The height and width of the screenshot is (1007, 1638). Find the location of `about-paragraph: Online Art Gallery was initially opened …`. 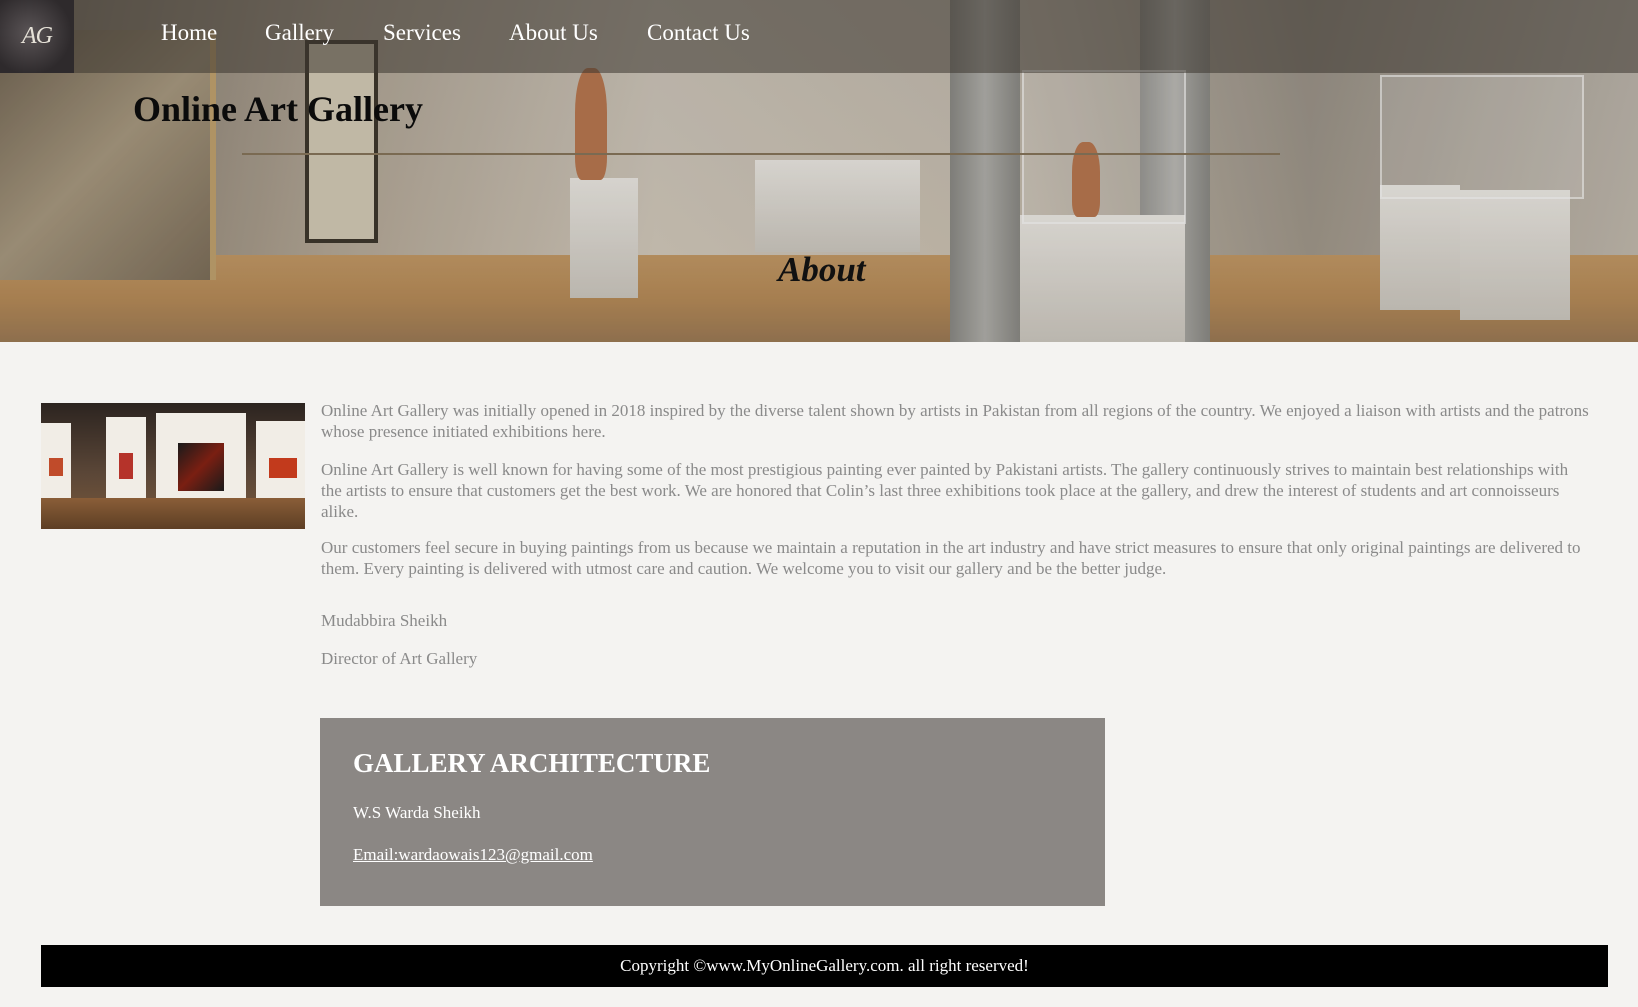

about-paragraph: Online Art Gallery was initially opened … is located at coordinates (955, 421).